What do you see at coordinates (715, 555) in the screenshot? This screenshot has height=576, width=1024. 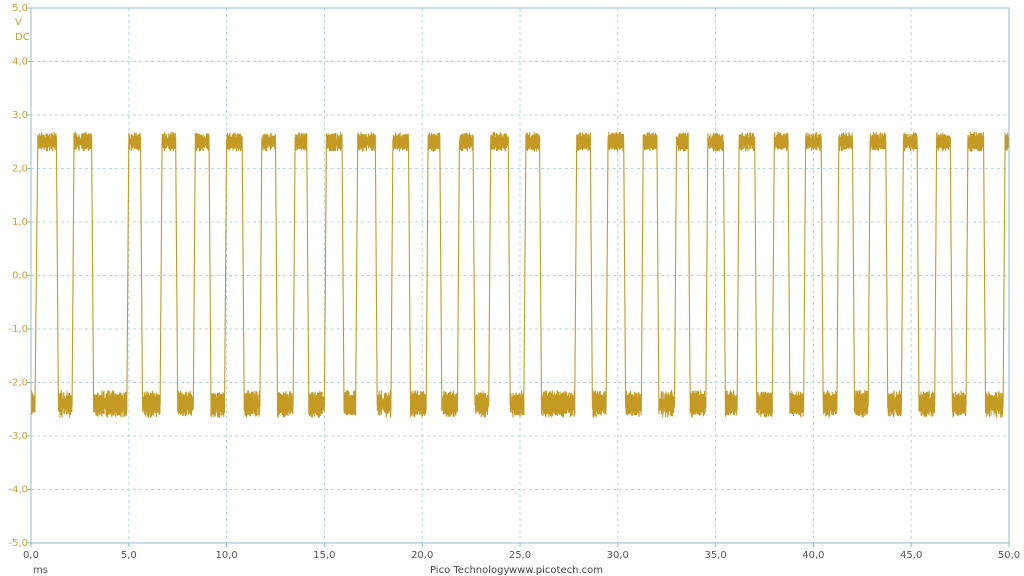 I see `x-tick-label: 35,0` at bounding box center [715, 555].